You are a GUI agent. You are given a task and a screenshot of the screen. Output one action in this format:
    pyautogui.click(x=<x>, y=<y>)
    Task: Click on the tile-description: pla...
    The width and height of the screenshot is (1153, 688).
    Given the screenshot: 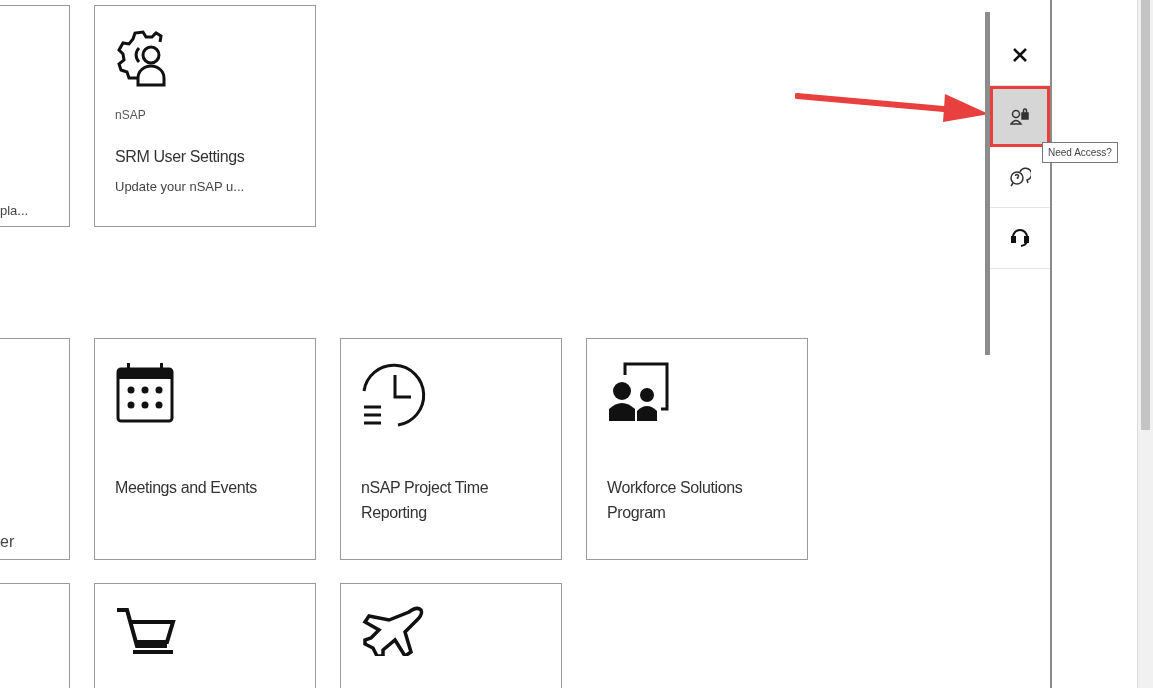 What is the action you would take?
    pyautogui.click(x=15, y=211)
    